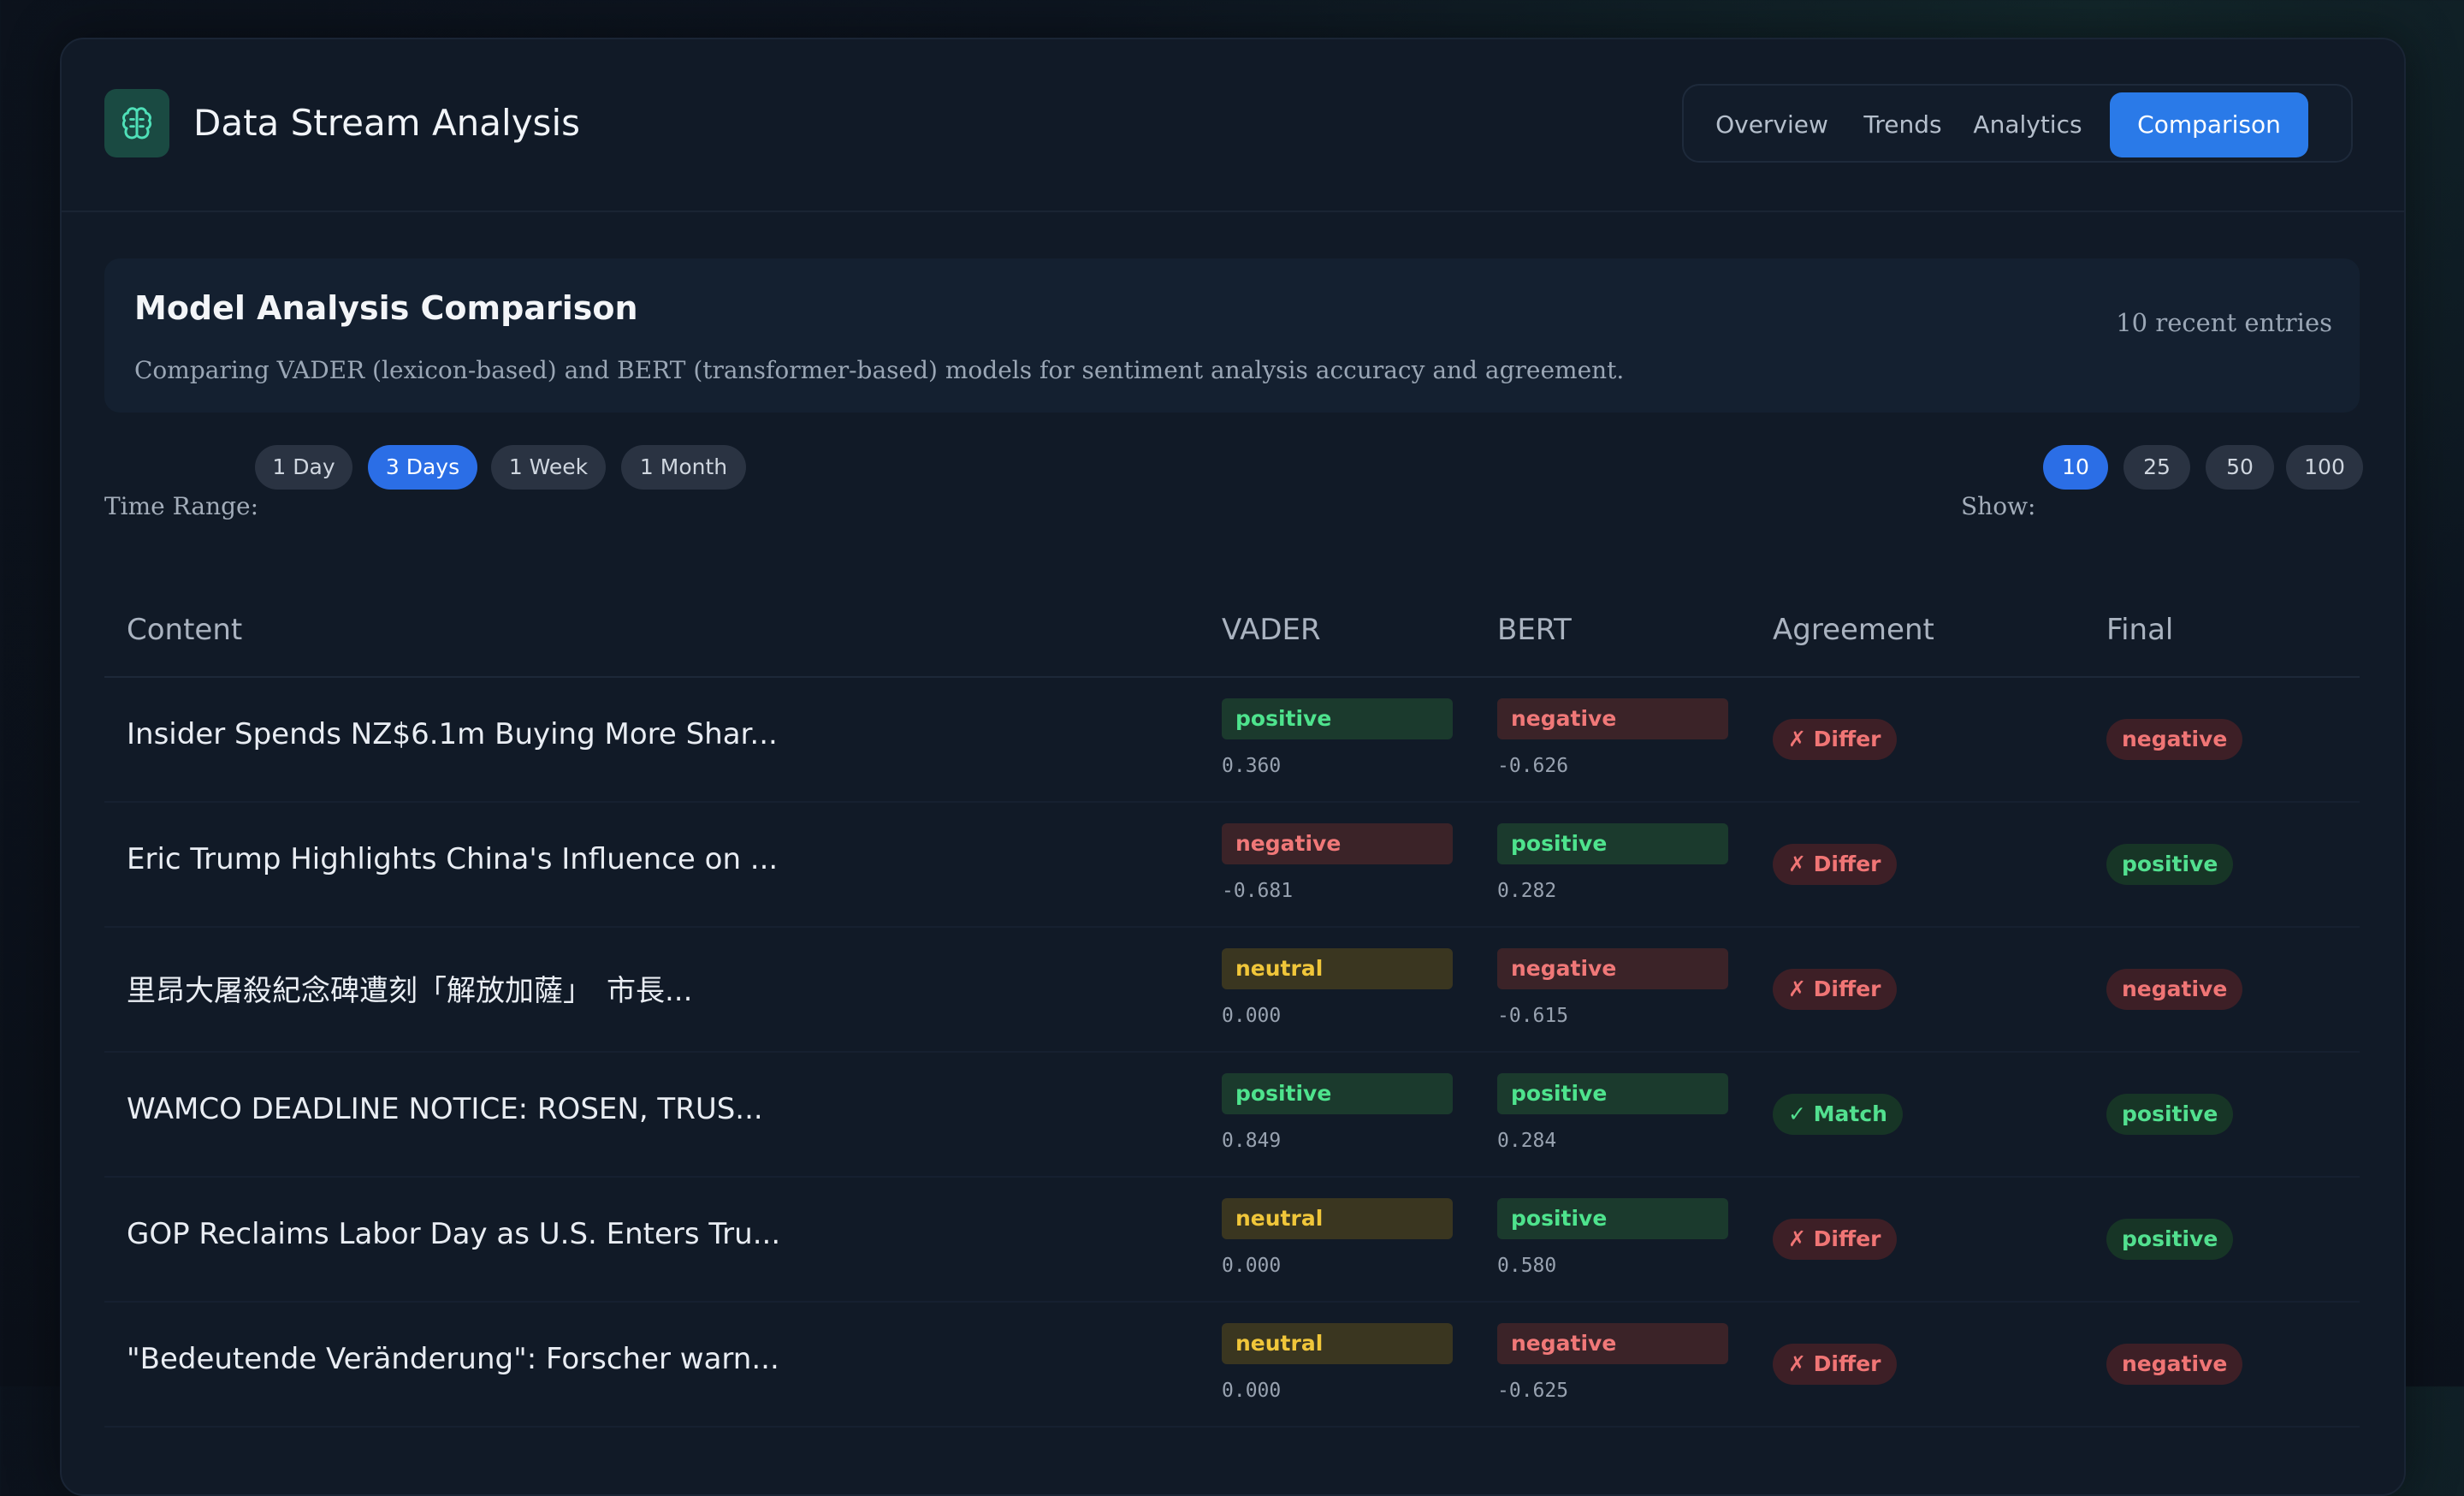 Image resolution: width=2464 pixels, height=1496 pixels. Describe the element at coordinates (2140, 630) in the screenshot. I see `column-header-final: Final` at that location.